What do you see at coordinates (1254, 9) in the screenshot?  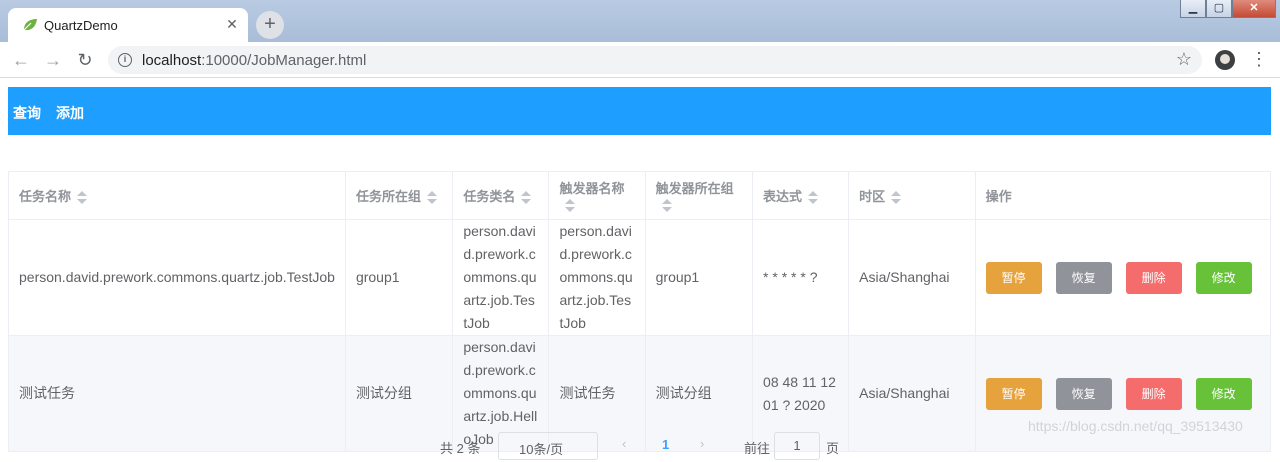 I see `window-close-button: ✕` at bounding box center [1254, 9].